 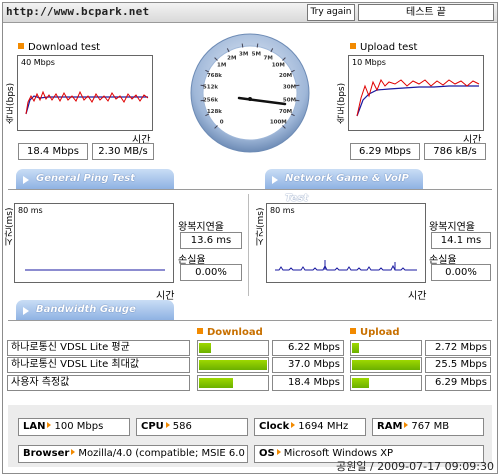 I want to click on game-latency-line, so click(x=346, y=267).